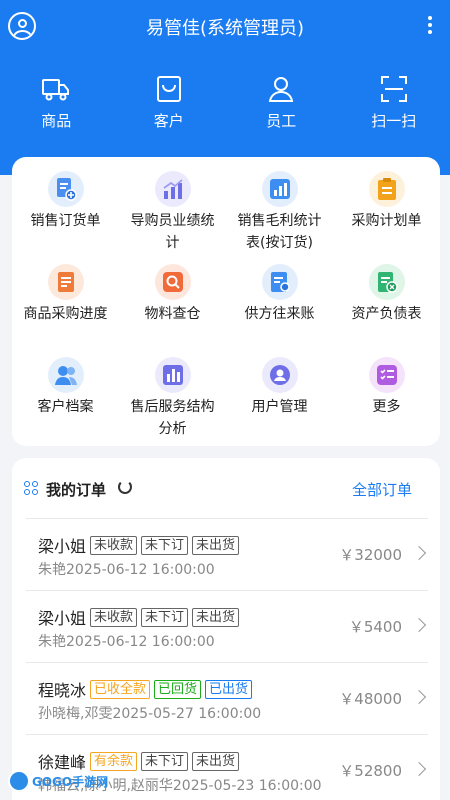 Image resolution: width=450 pixels, height=800 pixels. I want to click on more-list-icon, so click(386, 375).